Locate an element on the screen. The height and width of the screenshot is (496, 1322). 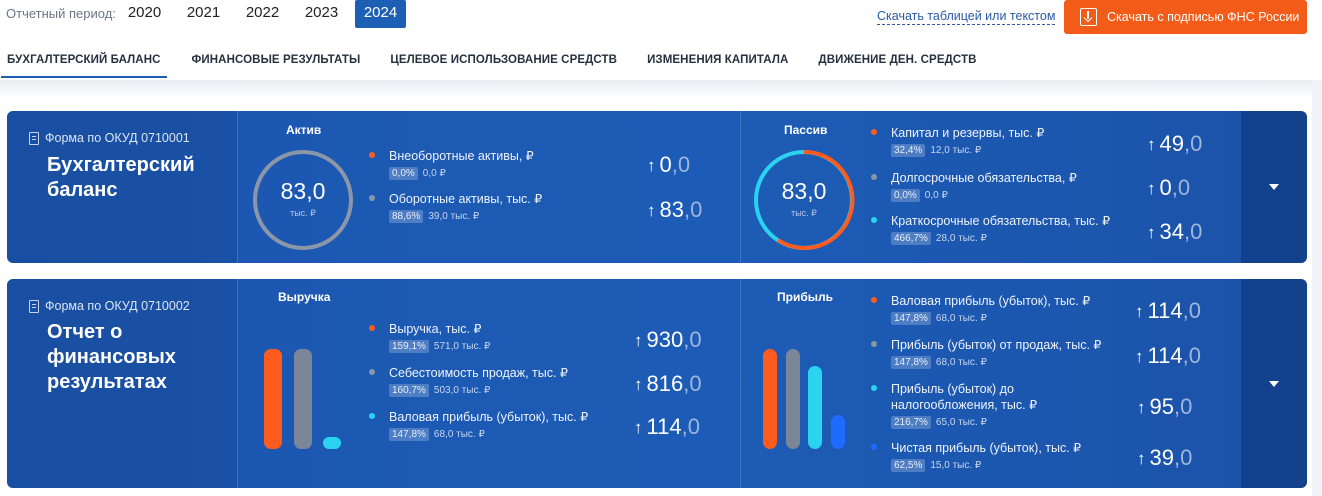
assets-ring-unit: тыс. ₽ is located at coordinates (303, 213).